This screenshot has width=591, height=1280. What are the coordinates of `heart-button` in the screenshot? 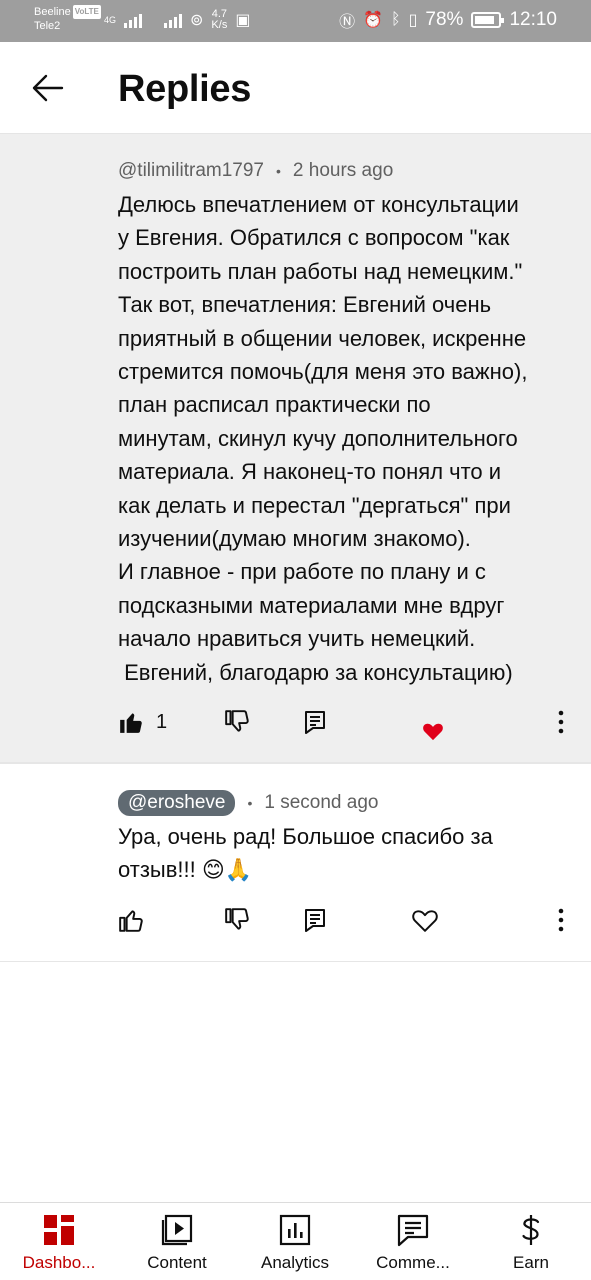 It's located at (425, 920).